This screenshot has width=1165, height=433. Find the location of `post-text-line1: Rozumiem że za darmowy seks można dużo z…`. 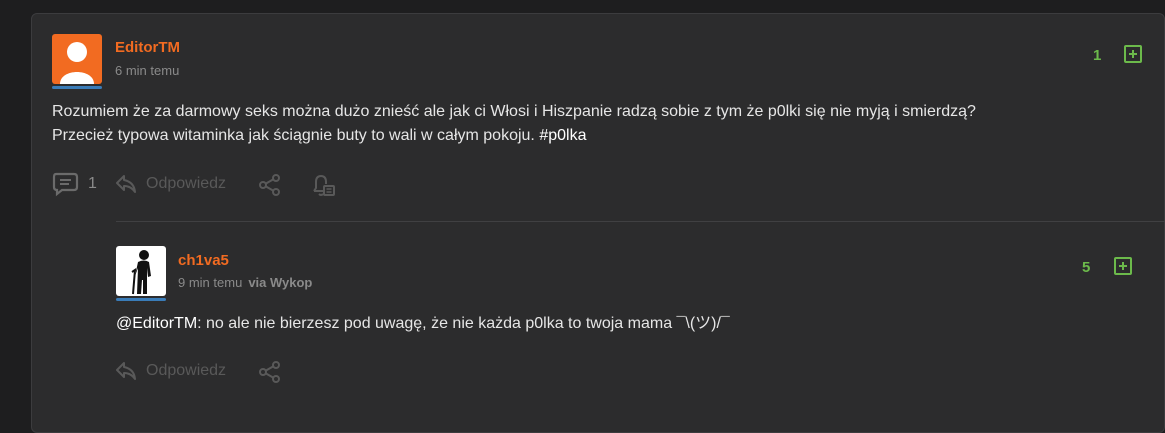

post-text-line1: Rozumiem że za darmowy seks można dużo z… is located at coordinates (514, 111).